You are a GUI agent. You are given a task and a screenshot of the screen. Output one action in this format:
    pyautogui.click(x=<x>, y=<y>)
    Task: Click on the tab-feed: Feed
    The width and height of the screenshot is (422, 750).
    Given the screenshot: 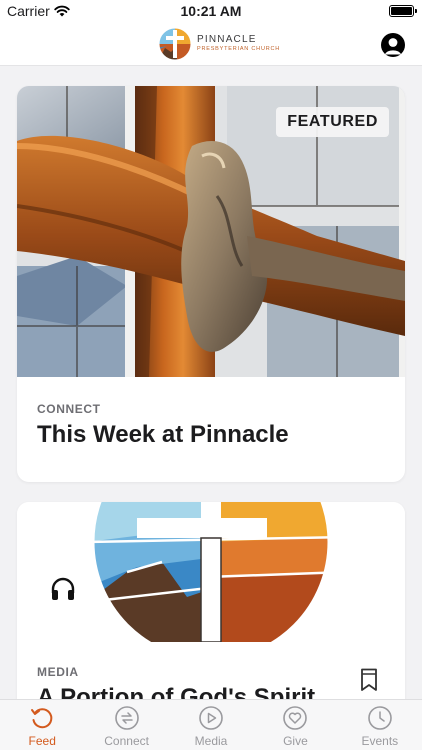 What is the action you would take?
    pyautogui.click(x=42, y=725)
    